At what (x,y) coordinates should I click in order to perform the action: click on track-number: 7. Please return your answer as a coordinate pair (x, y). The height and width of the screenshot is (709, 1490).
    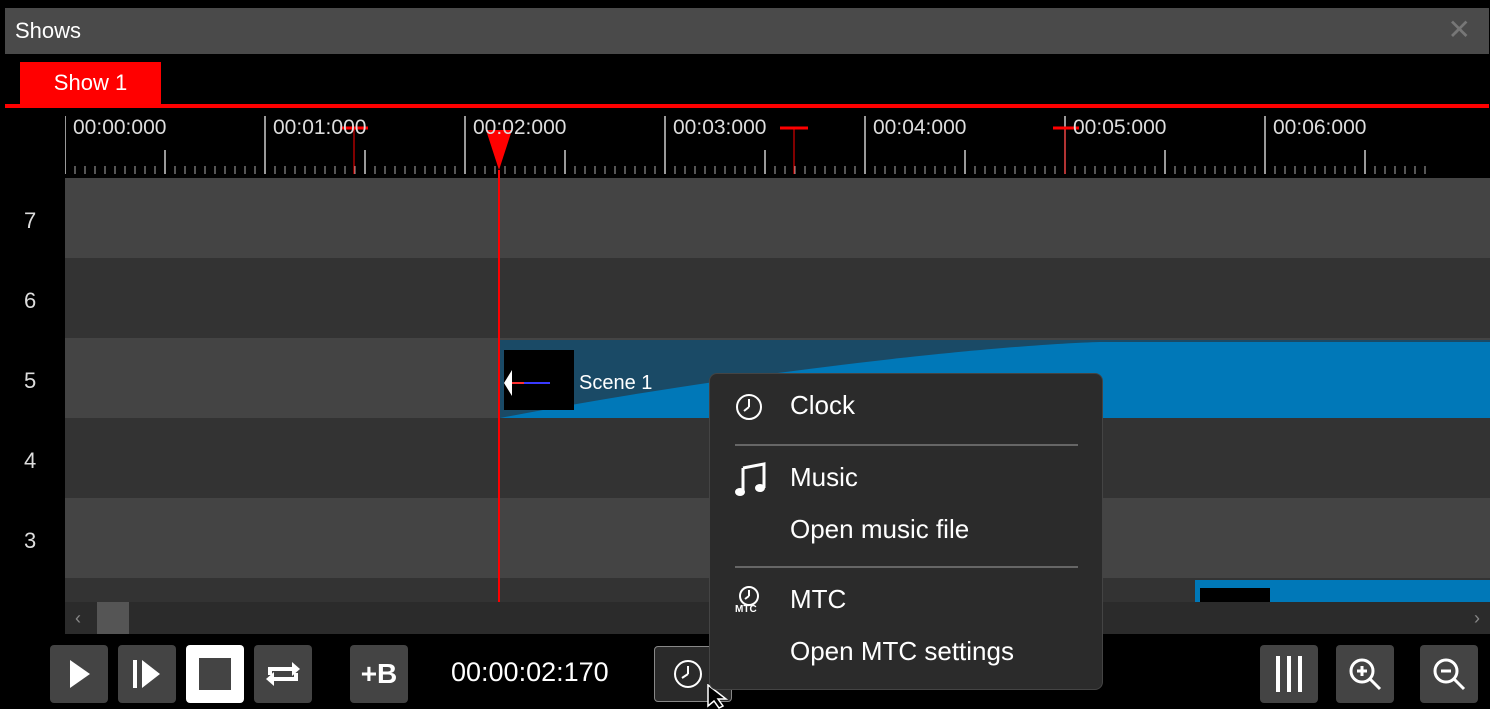
    Looking at the image, I should click on (30, 220).